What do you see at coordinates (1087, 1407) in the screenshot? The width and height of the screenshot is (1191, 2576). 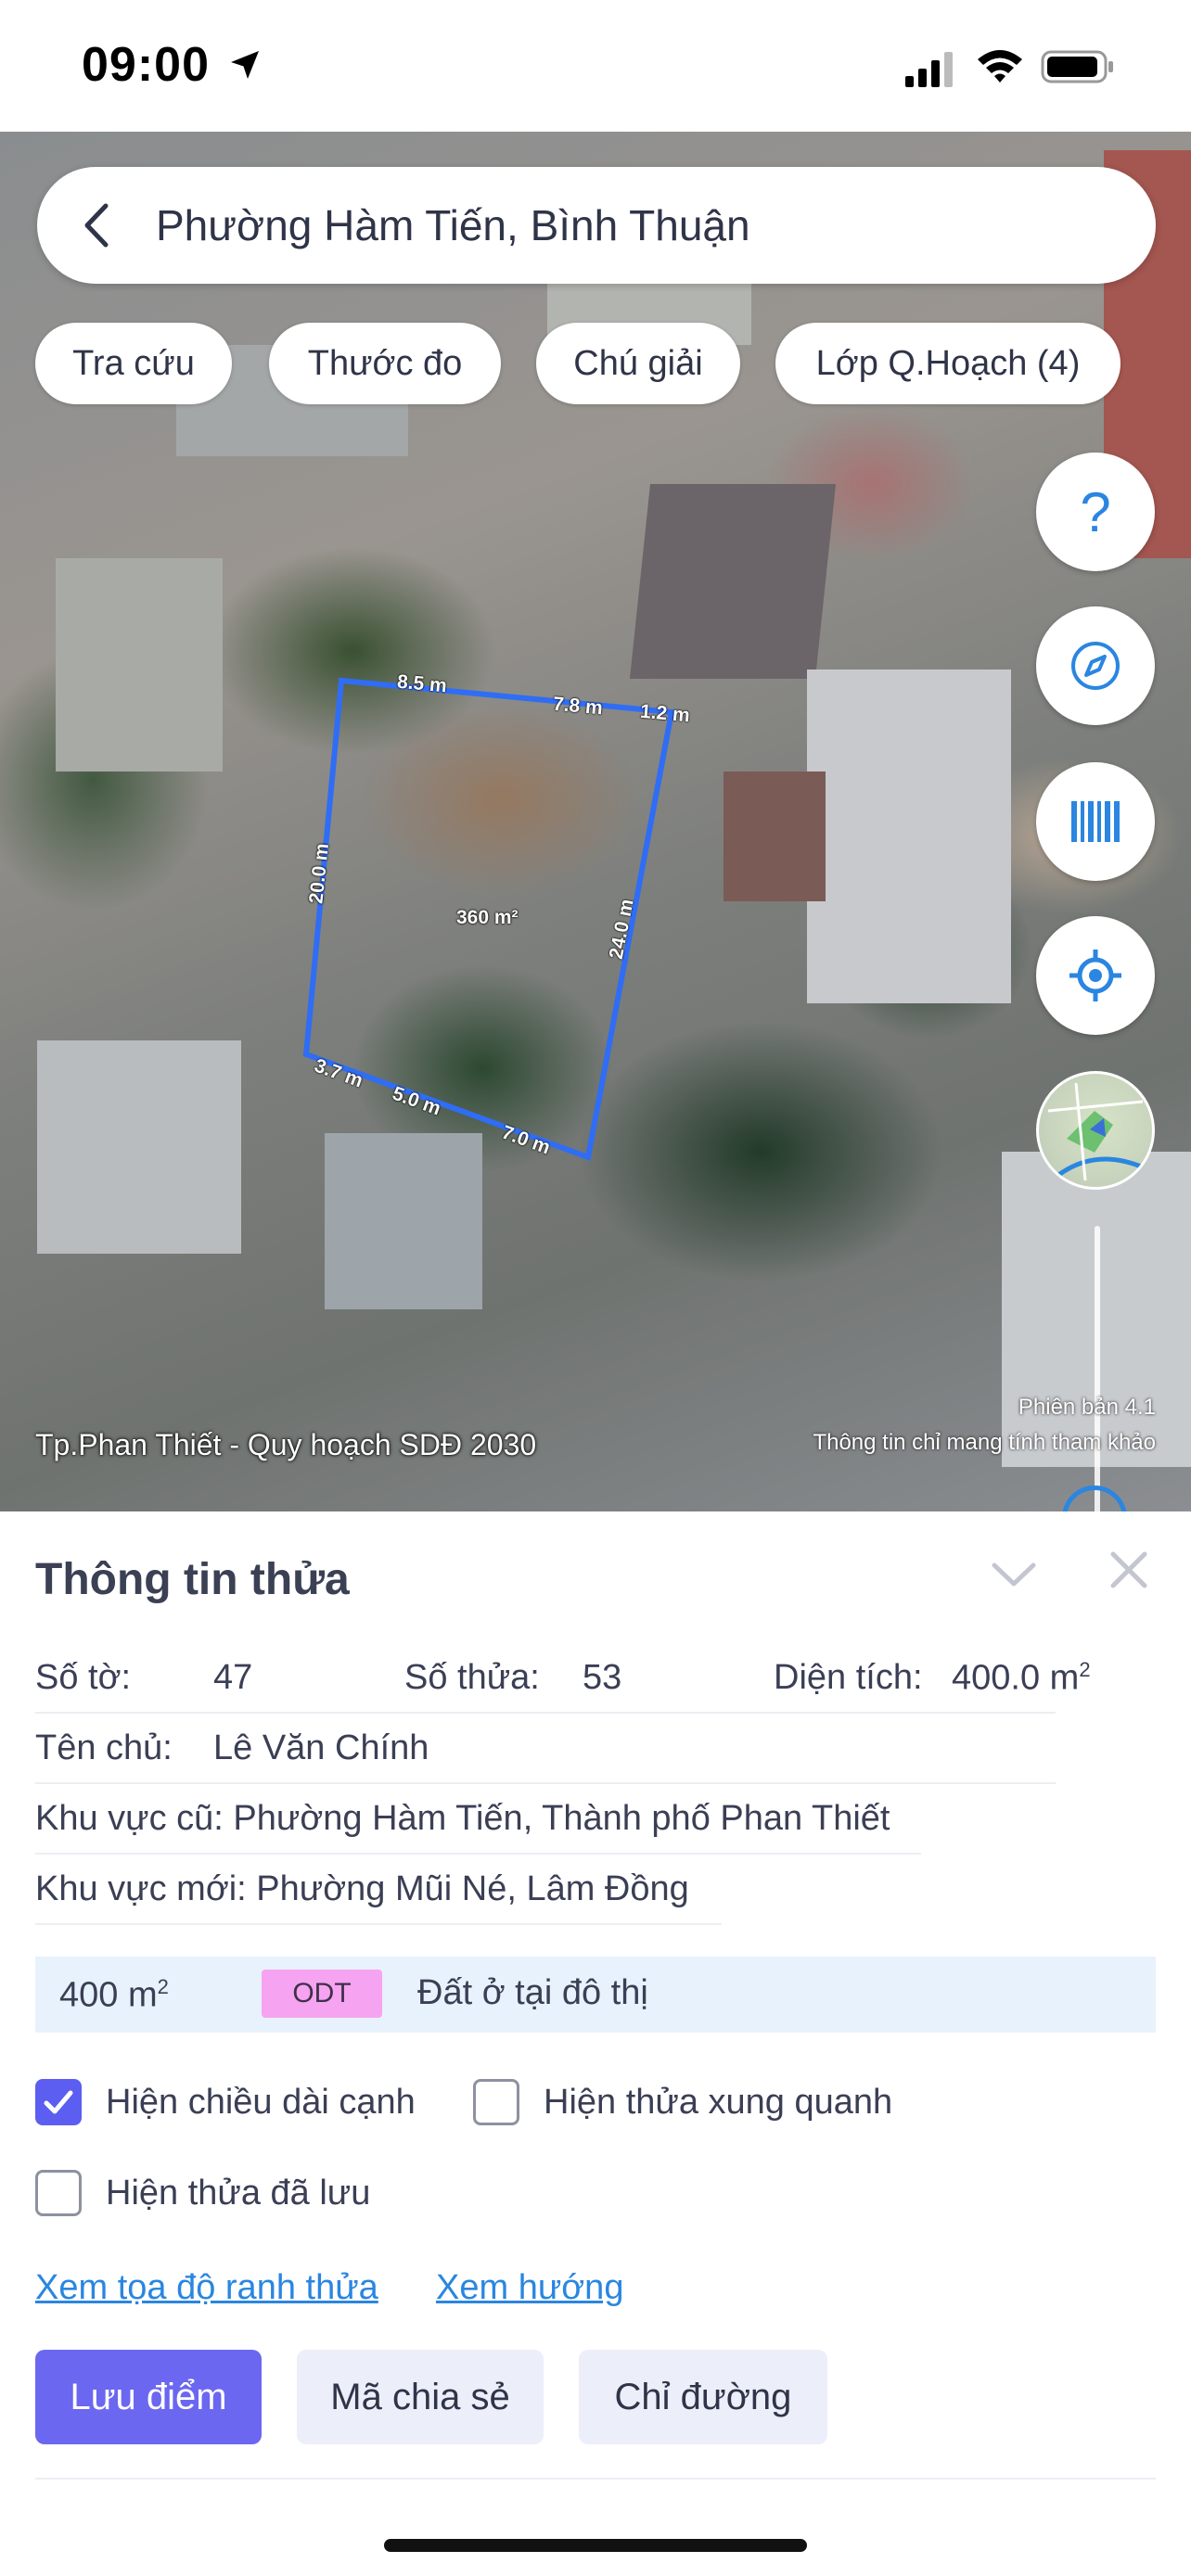 I see `version-label: Phiên bản 4.1` at bounding box center [1087, 1407].